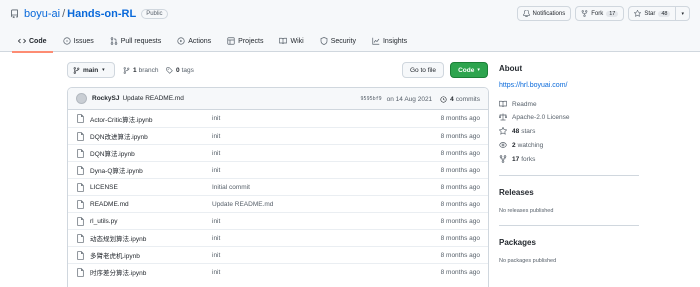 This screenshot has width=700, height=287. I want to click on branch-select-button: main ▾, so click(91, 70).